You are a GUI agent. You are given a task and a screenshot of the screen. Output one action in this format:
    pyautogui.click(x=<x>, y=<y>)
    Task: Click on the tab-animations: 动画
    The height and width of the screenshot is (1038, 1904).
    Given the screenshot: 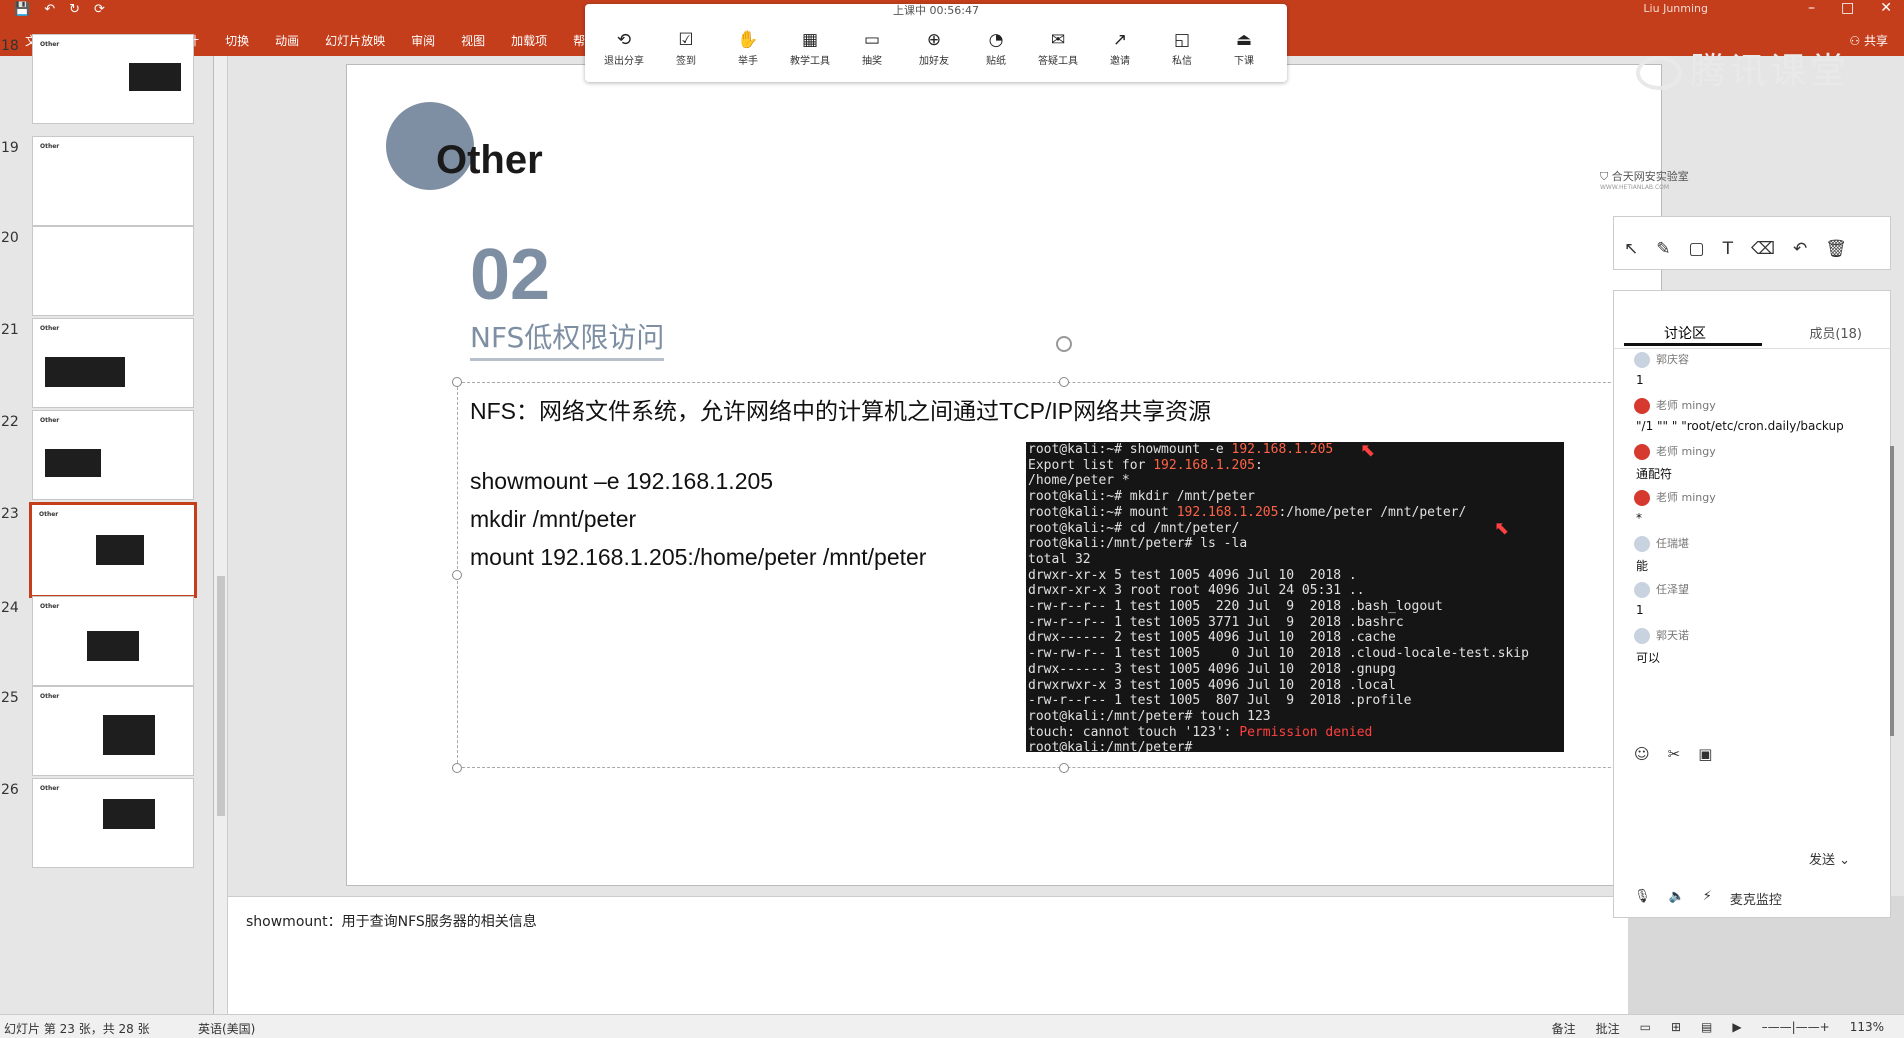 What is the action you would take?
    pyautogui.click(x=287, y=41)
    